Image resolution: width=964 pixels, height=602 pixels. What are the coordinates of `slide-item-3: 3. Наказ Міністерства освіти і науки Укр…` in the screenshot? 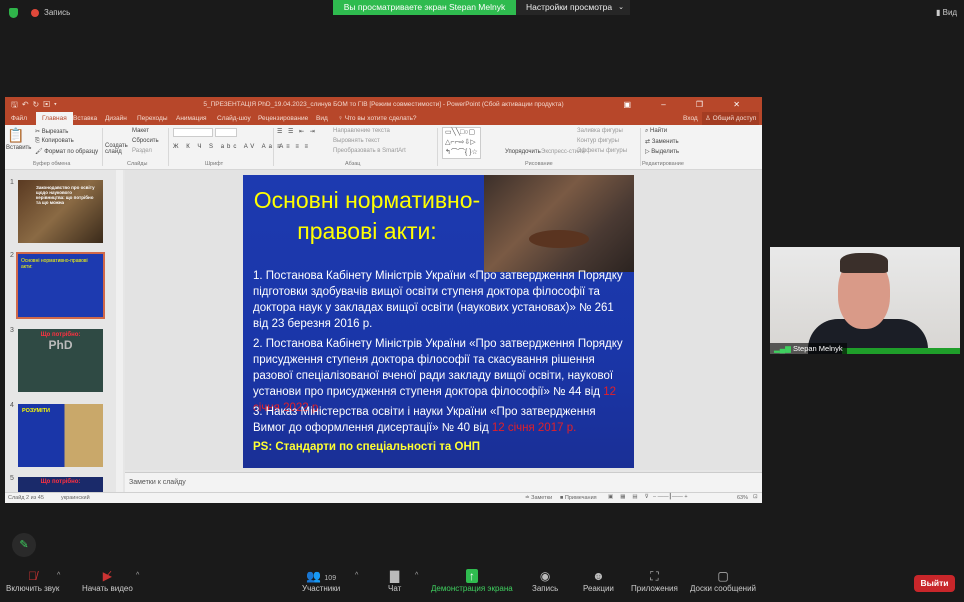 It's located at (442, 420).